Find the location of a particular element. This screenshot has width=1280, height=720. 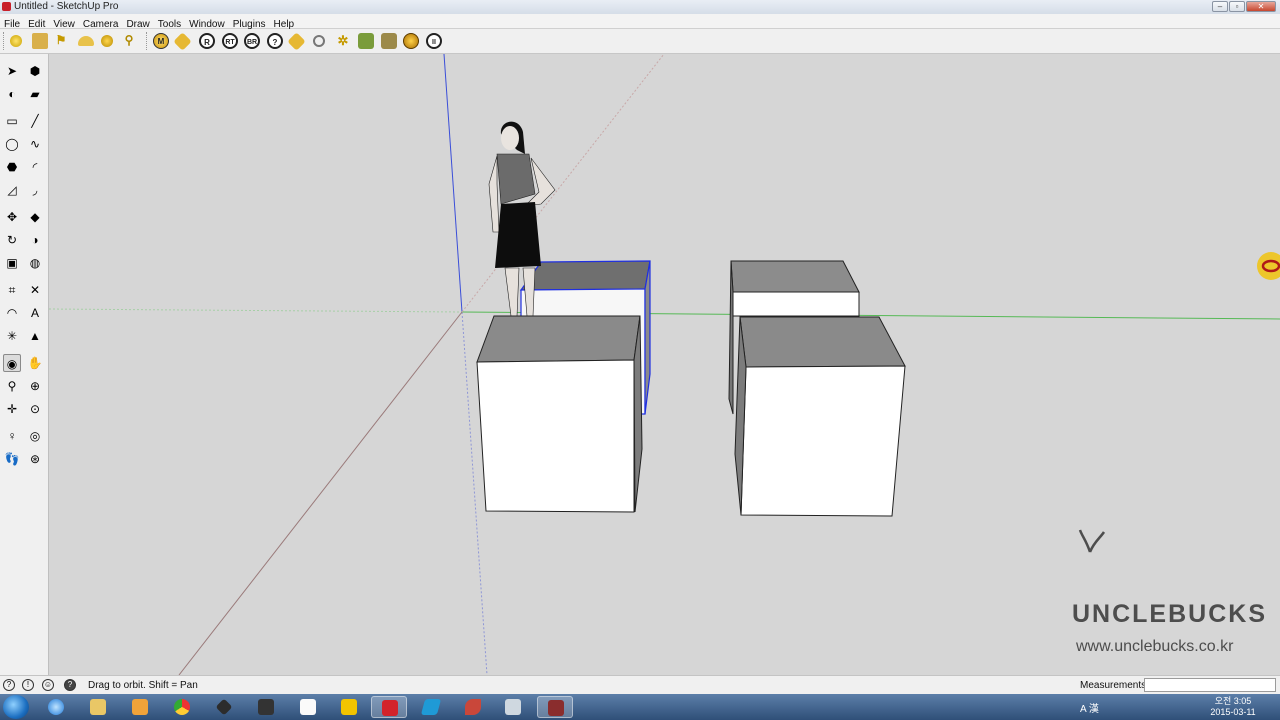

blue-axis-line is located at coordinates (453, 183).